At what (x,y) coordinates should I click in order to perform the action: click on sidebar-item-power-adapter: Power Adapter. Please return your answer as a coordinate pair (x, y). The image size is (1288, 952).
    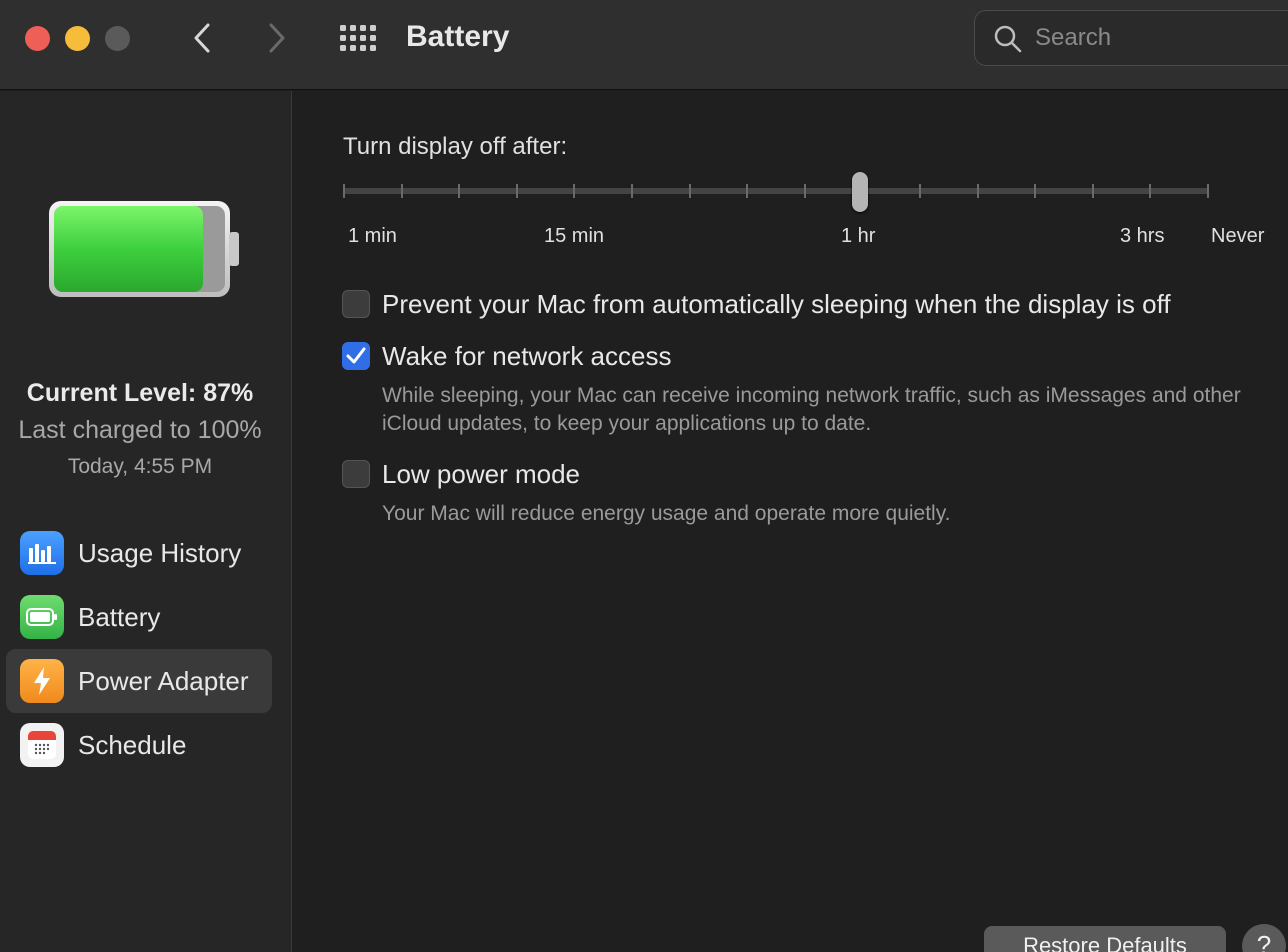
    Looking at the image, I should click on (139, 681).